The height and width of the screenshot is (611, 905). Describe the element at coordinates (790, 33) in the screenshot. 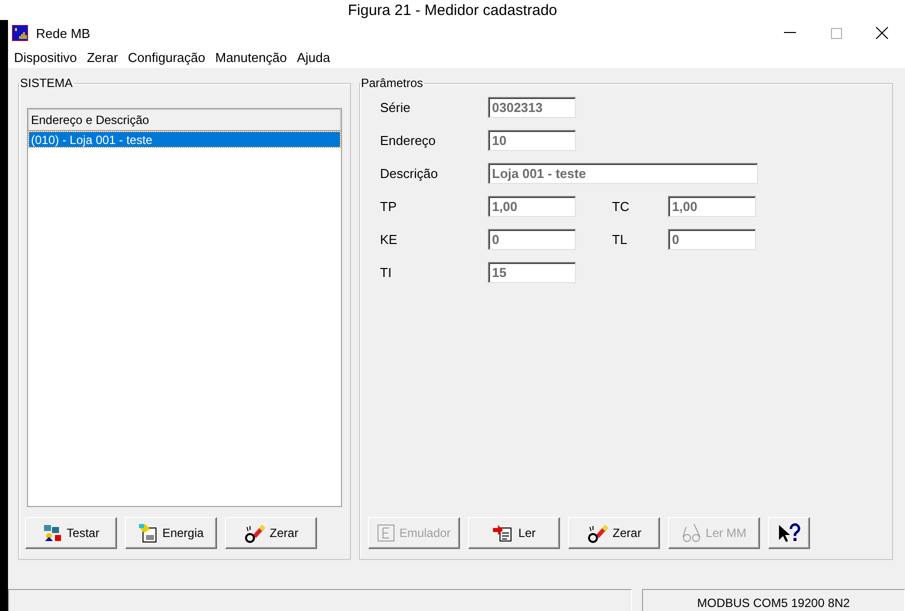

I see `minimize-icon` at that location.